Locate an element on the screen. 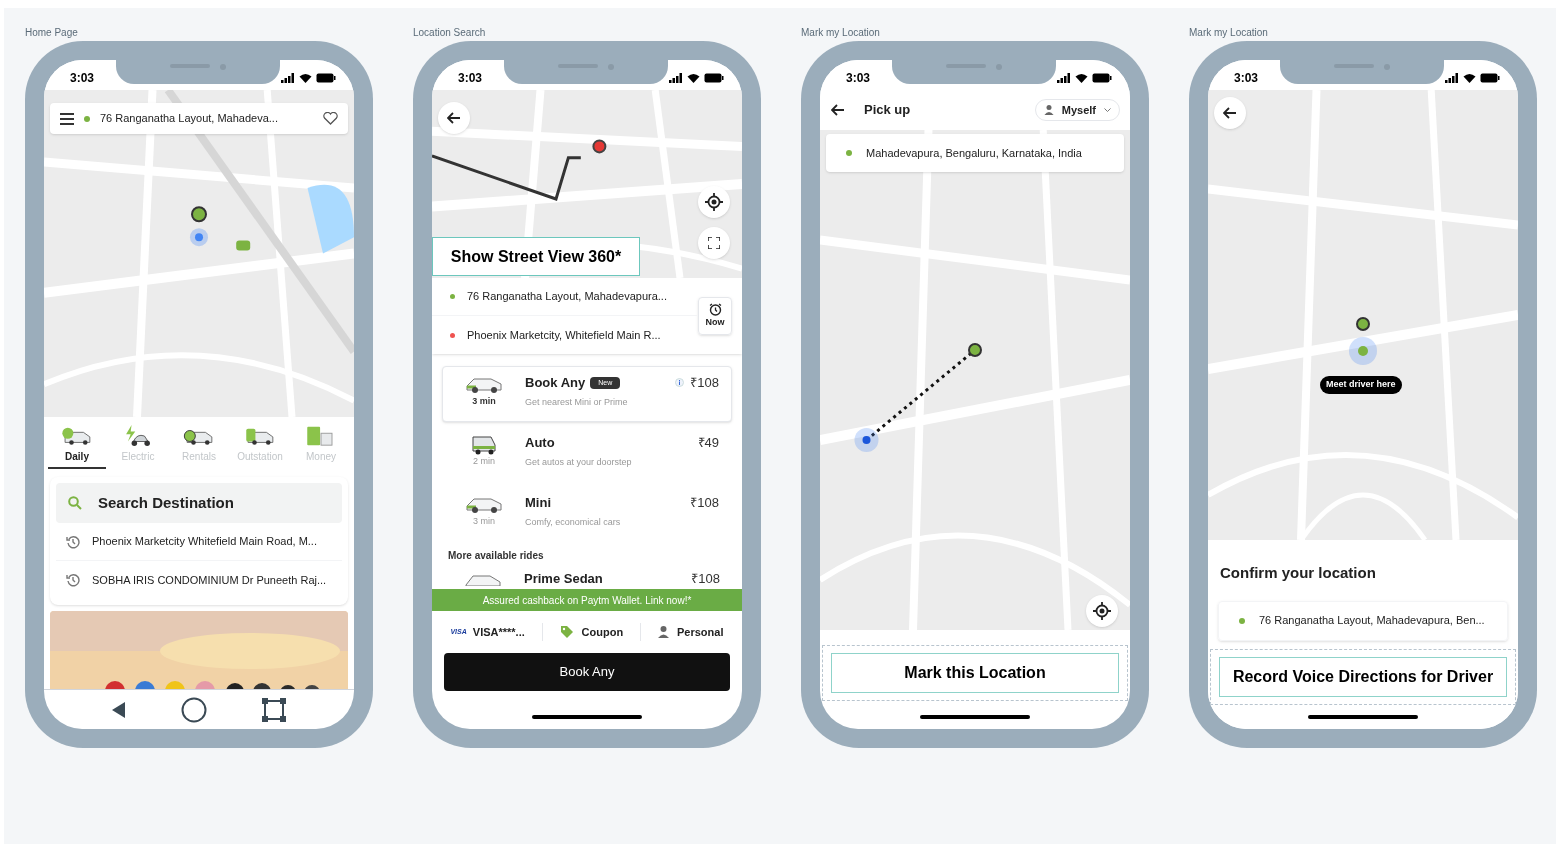 The image size is (1556, 844). chevron-down-icon is located at coordinates (1107, 110).